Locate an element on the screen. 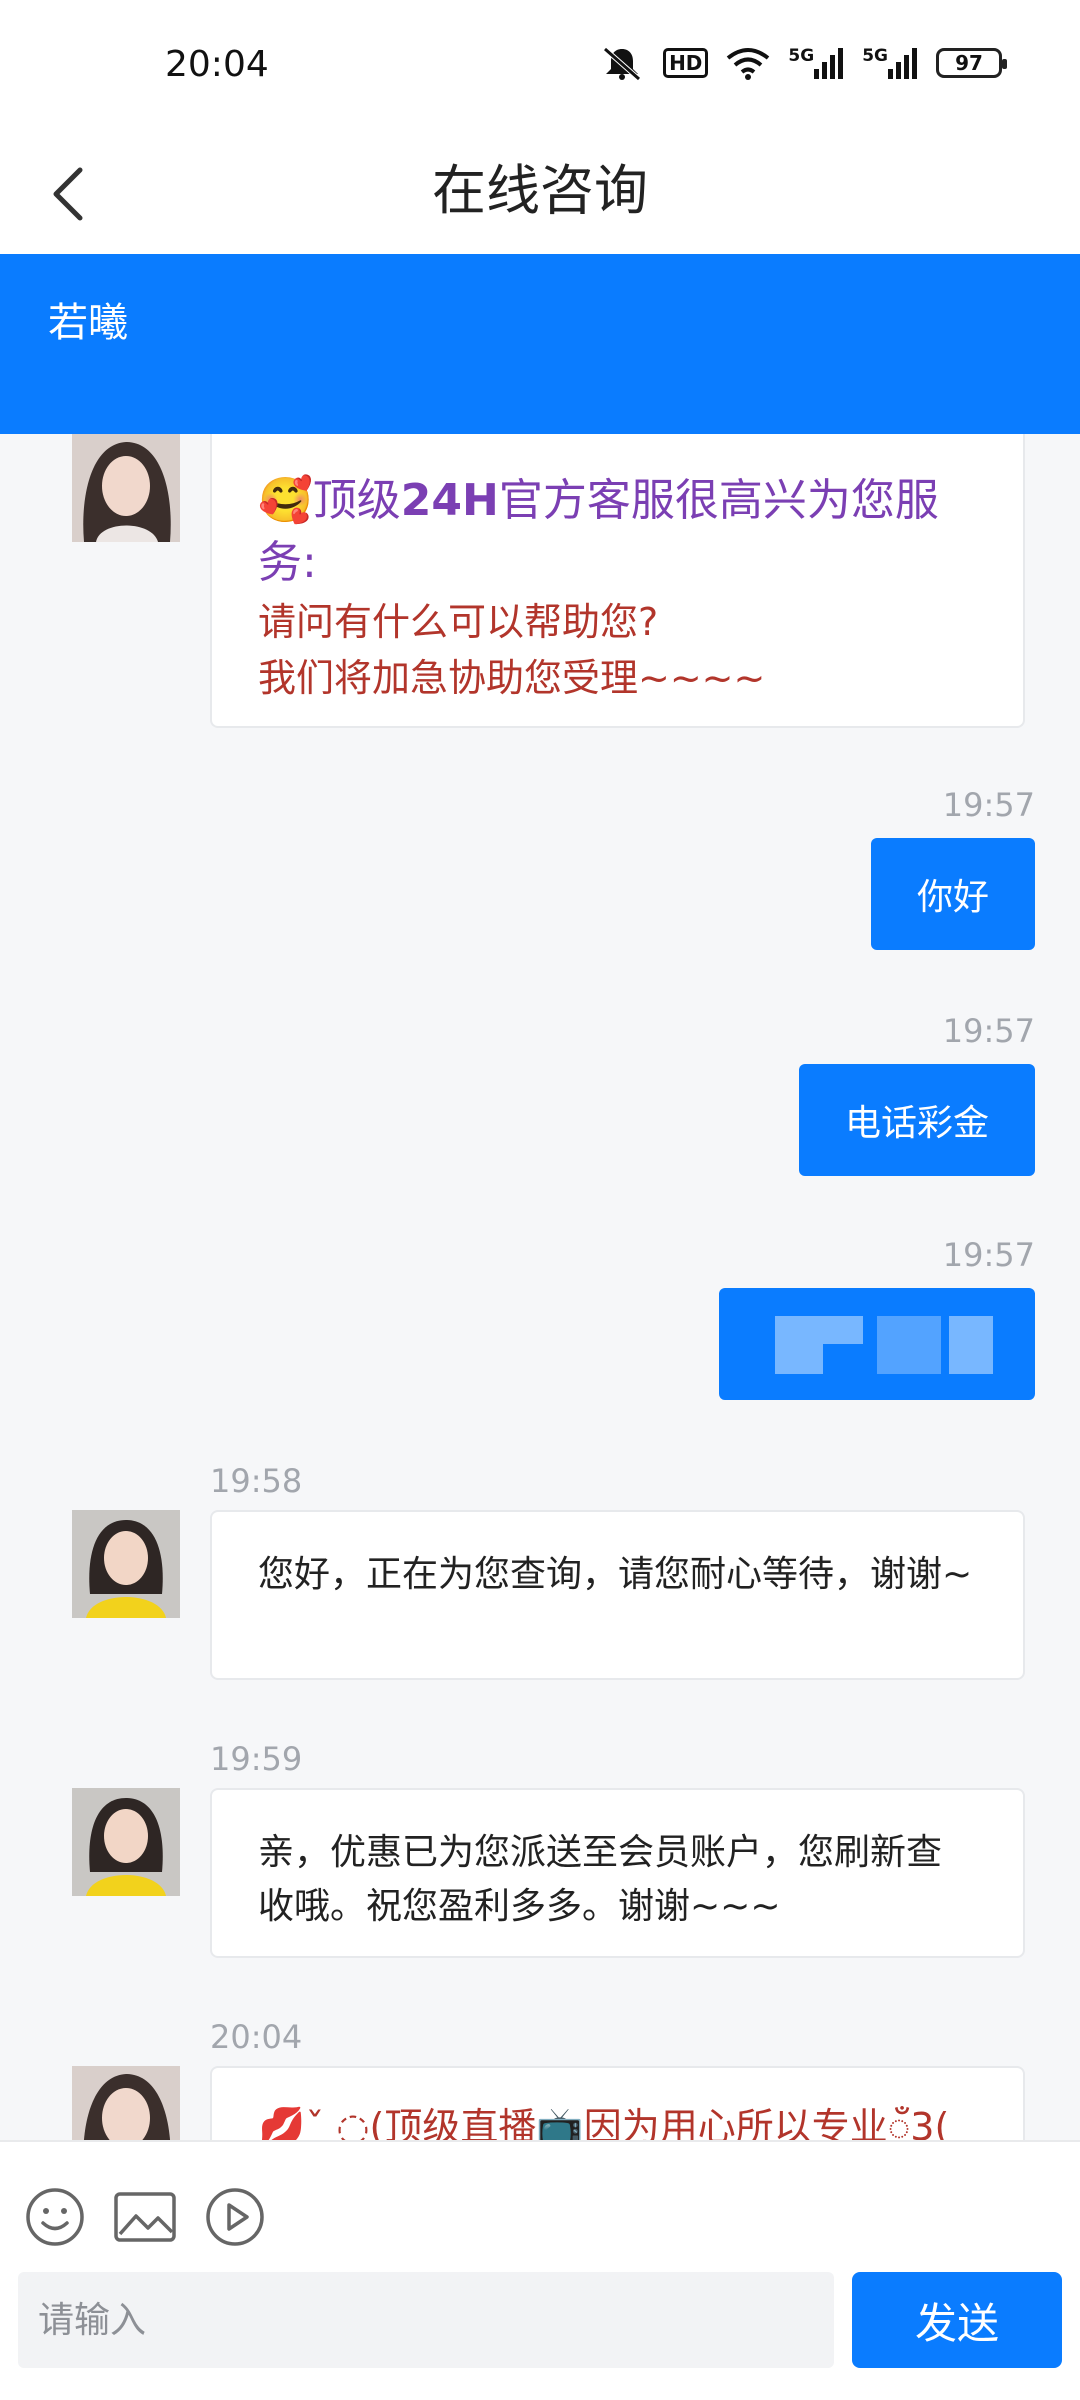 The height and width of the screenshot is (2400, 1080). image-button is located at coordinates (145, 2217).